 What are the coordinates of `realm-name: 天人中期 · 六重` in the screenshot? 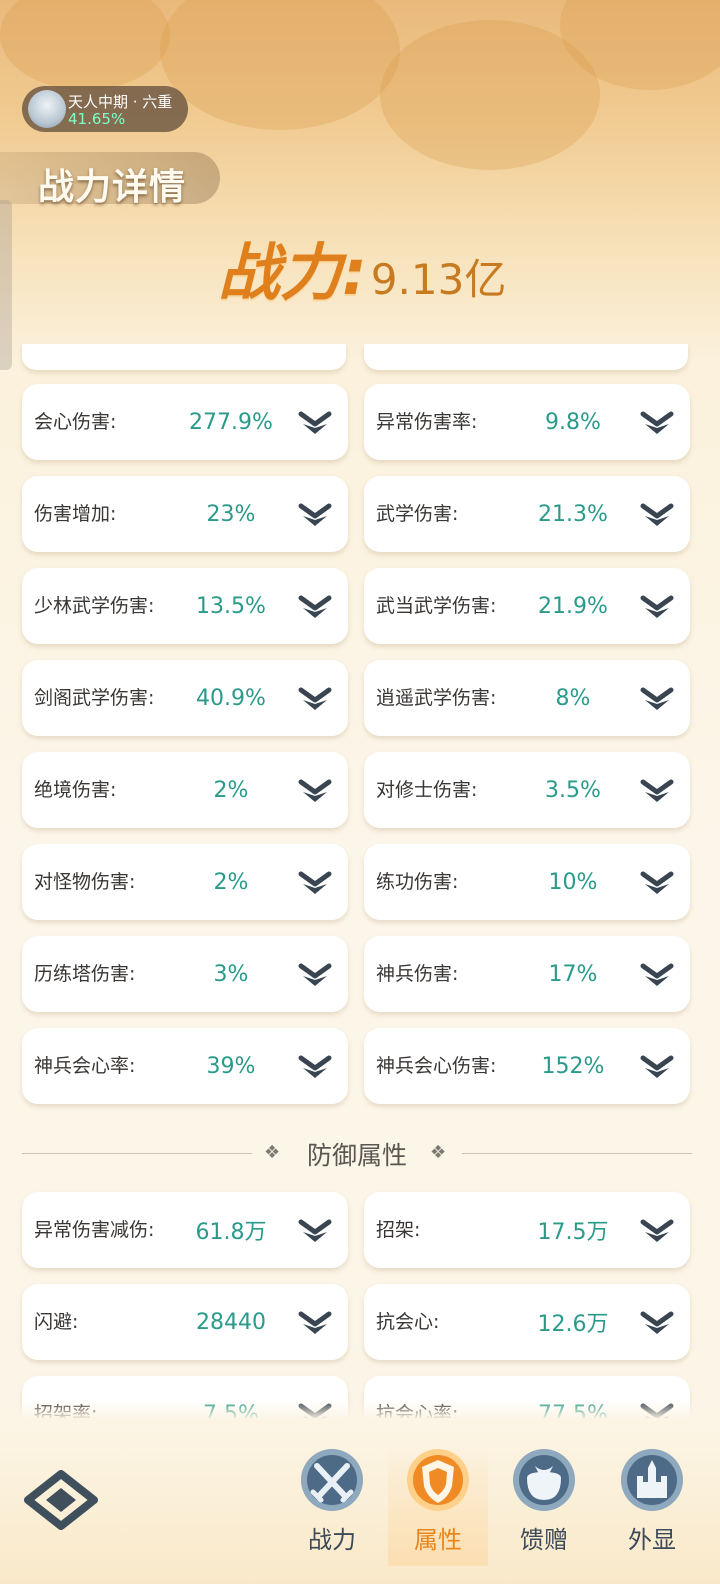 It's located at (120, 102).